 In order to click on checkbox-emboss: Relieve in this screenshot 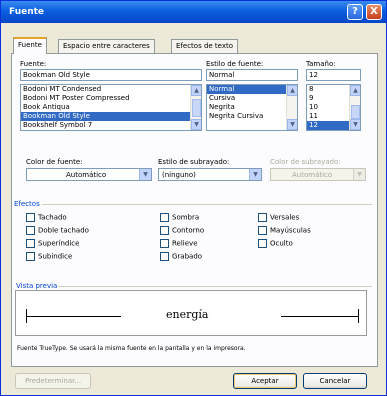, I will do `click(179, 243)`.